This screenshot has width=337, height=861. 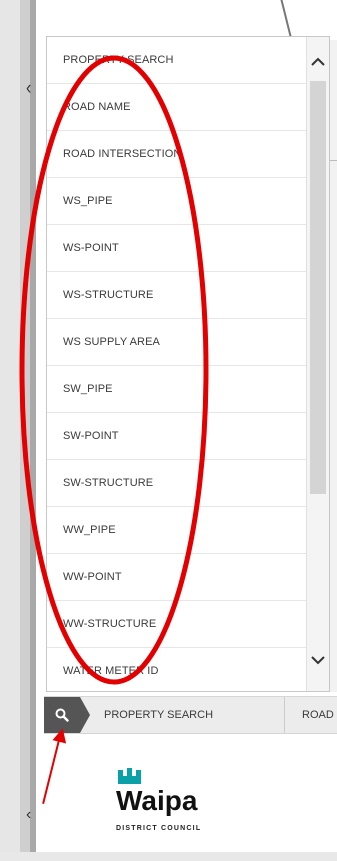 What do you see at coordinates (61, 735) in the screenshot?
I see `annotation-arrow-head` at bounding box center [61, 735].